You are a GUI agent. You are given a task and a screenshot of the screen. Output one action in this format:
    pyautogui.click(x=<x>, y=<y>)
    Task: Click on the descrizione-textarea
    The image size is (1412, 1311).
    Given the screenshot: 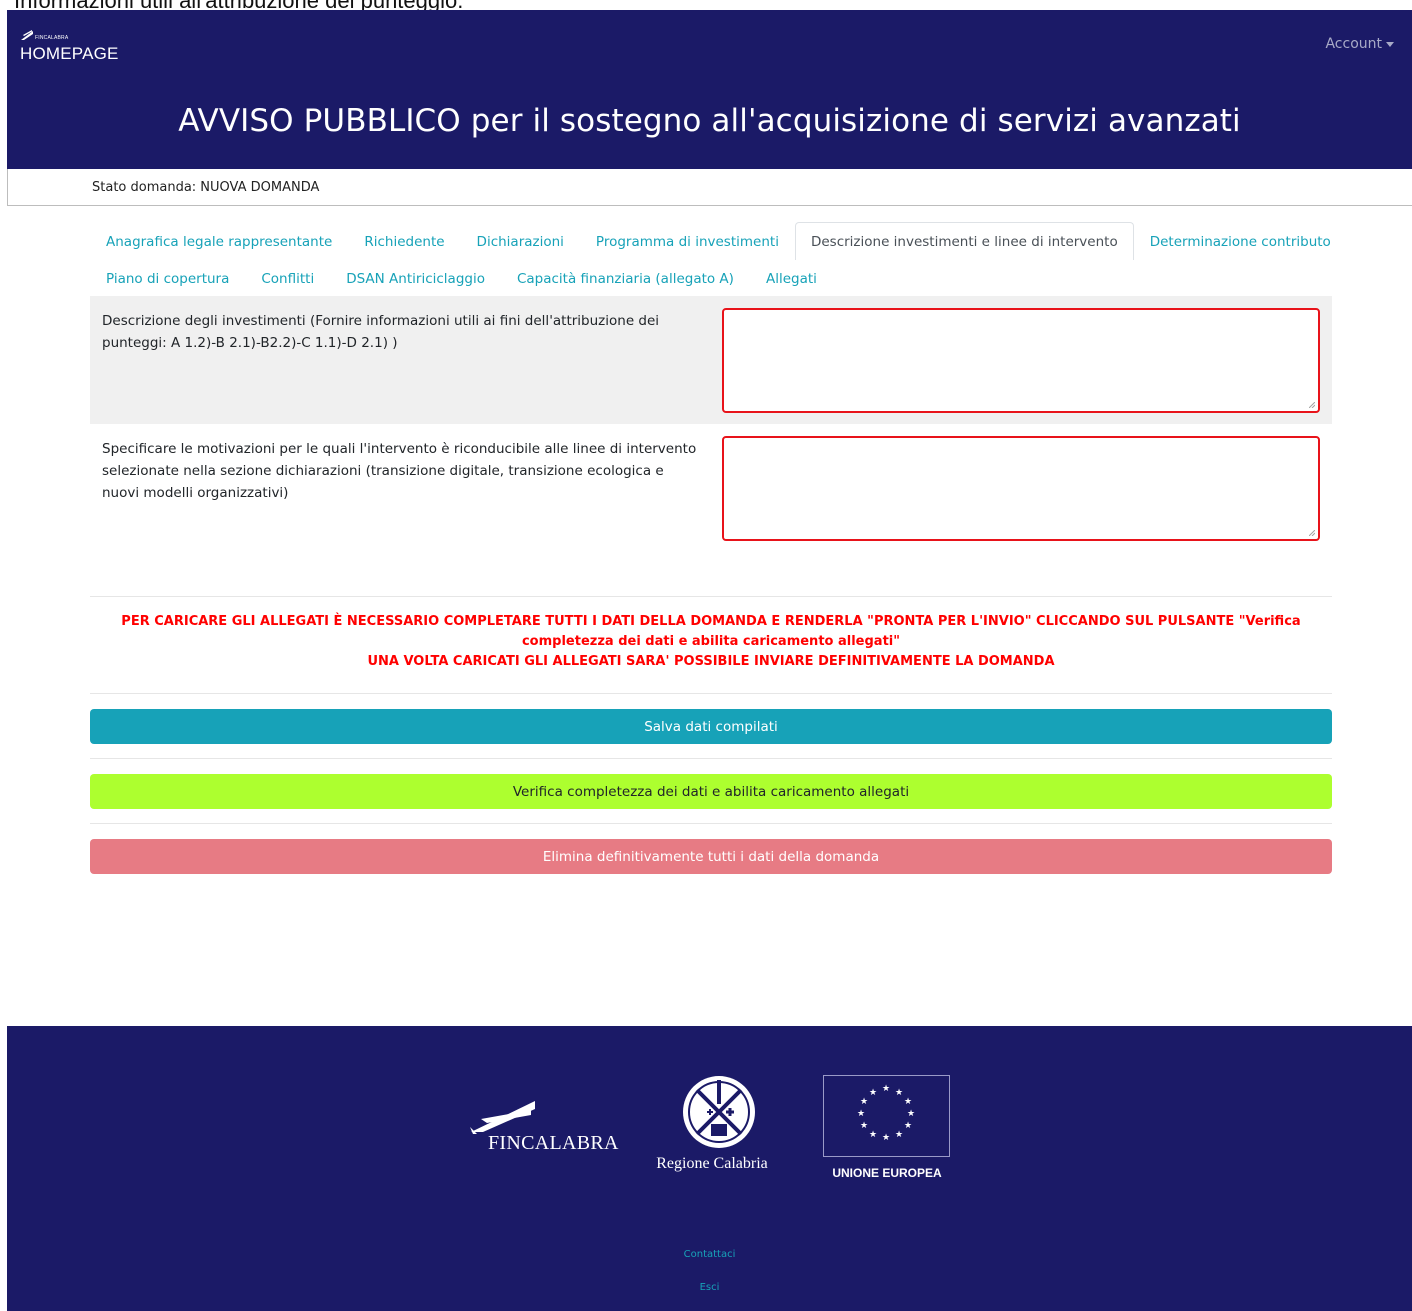 What is the action you would take?
    pyautogui.click(x=1021, y=360)
    